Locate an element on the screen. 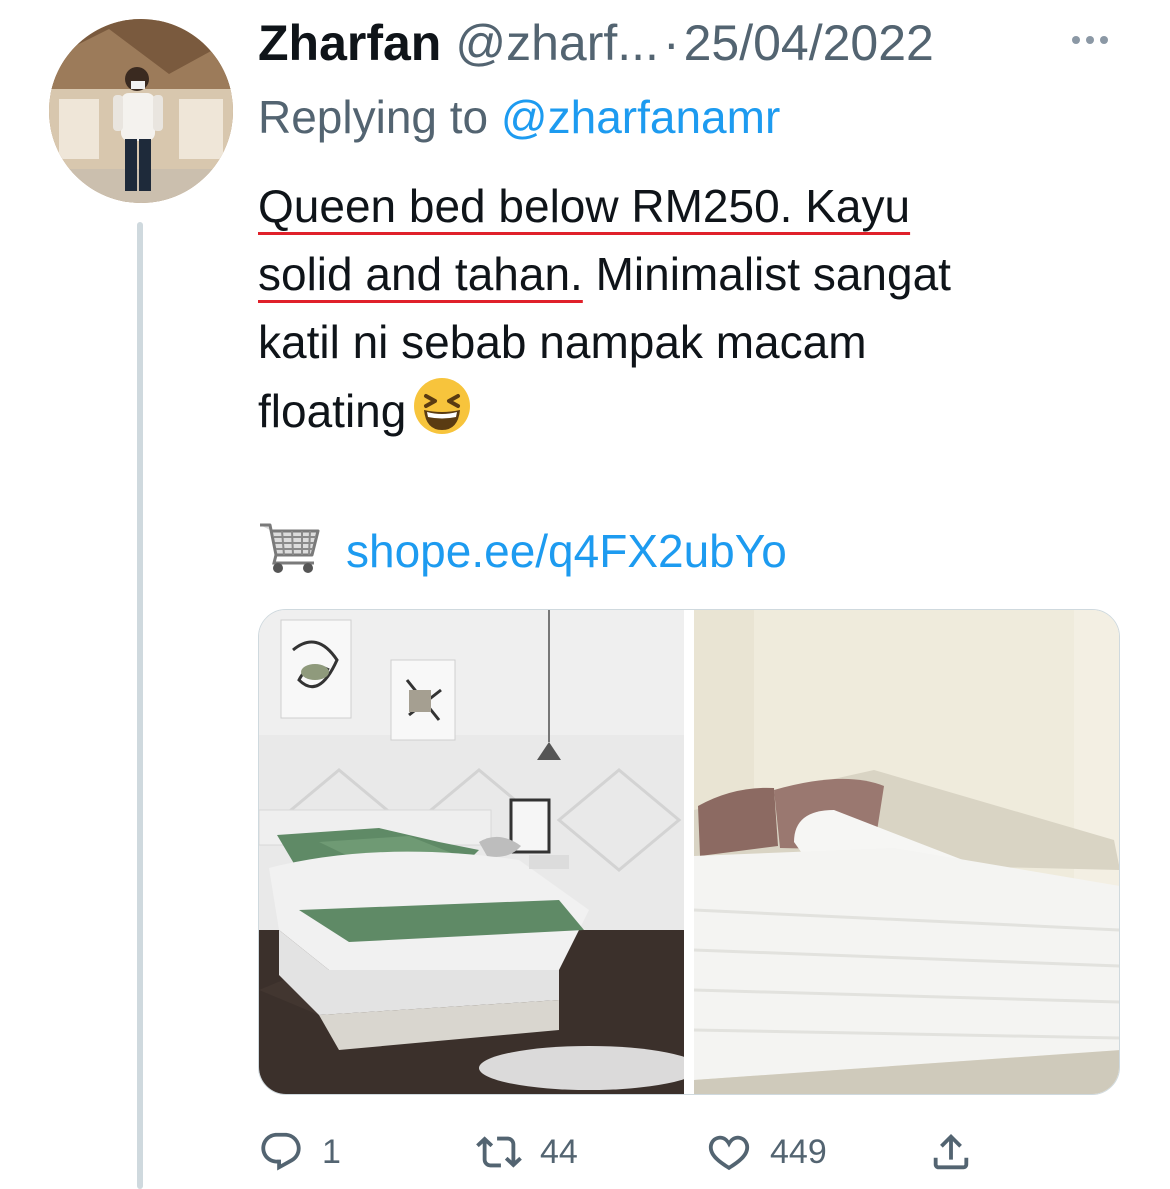 The image size is (1170, 1189). tweet-text-line: katil ni sebab nampak macam is located at coordinates (688, 342).